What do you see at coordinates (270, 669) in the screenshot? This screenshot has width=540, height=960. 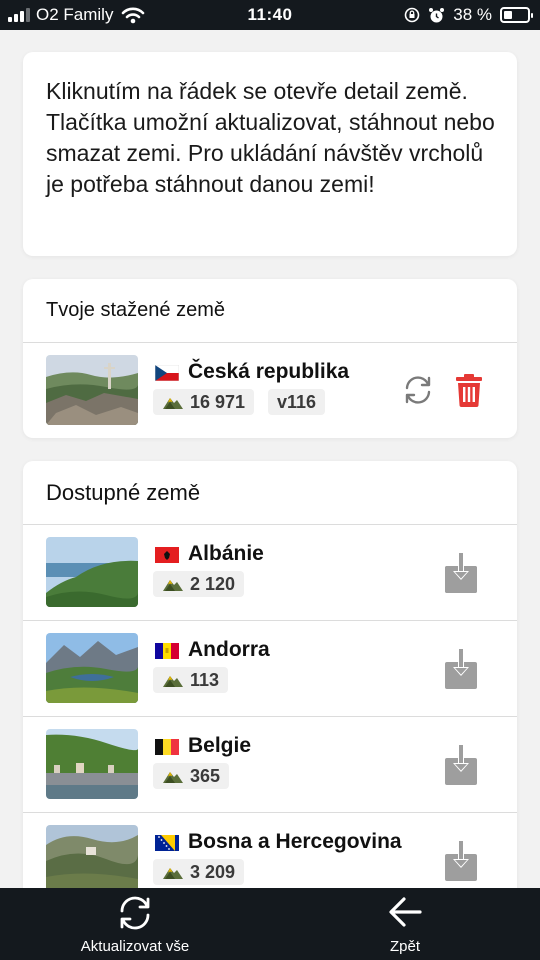 I see `country-row: Andorra 113` at bounding box center [270, 669].